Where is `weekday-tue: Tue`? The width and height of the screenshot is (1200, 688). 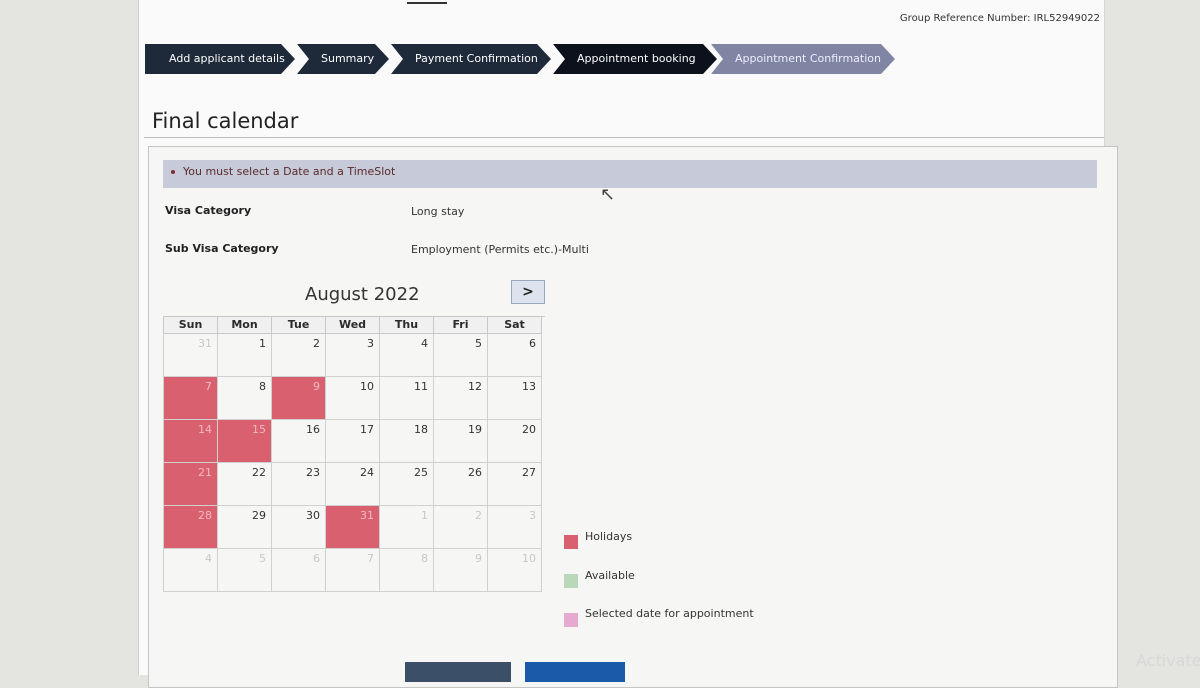
weekday-tue: Tue is located at coordinates (299, 325).